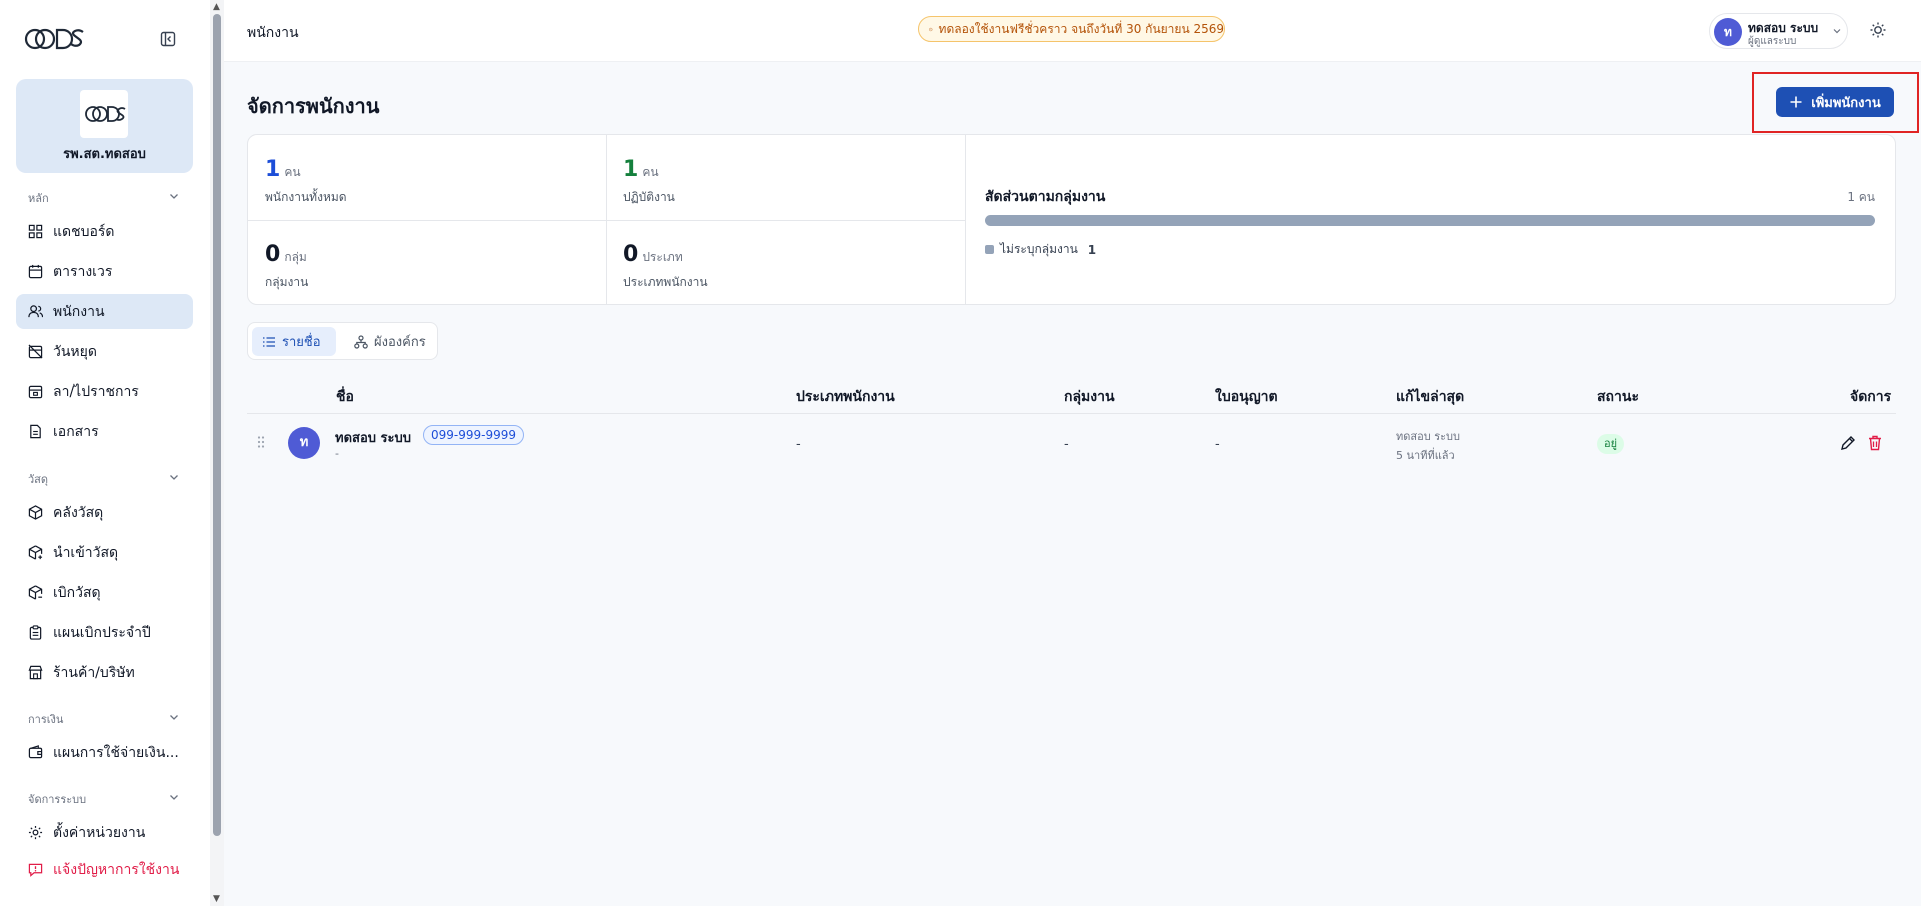 Image resolution: width=1921 pixels, height=906 pixels. What do you see at coordinates (104, 351) in the screenshot?
I see `sidebar-item-holidays: วันหยุด` at bounding box center [104, 351].